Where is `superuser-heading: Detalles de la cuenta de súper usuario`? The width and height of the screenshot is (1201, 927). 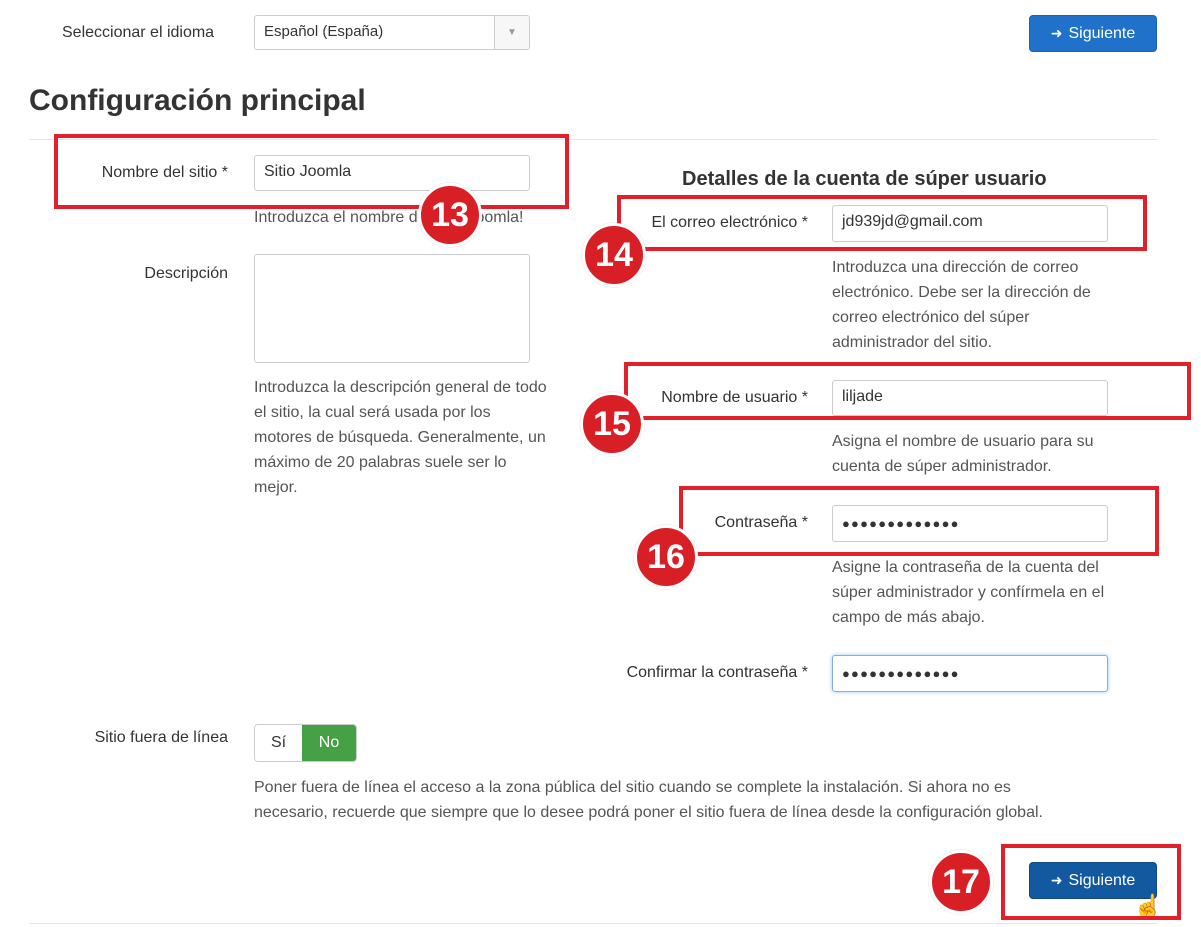 superuser-heading: Detalles de la cuenta de súper usuario is located at coordinates (864, 179).